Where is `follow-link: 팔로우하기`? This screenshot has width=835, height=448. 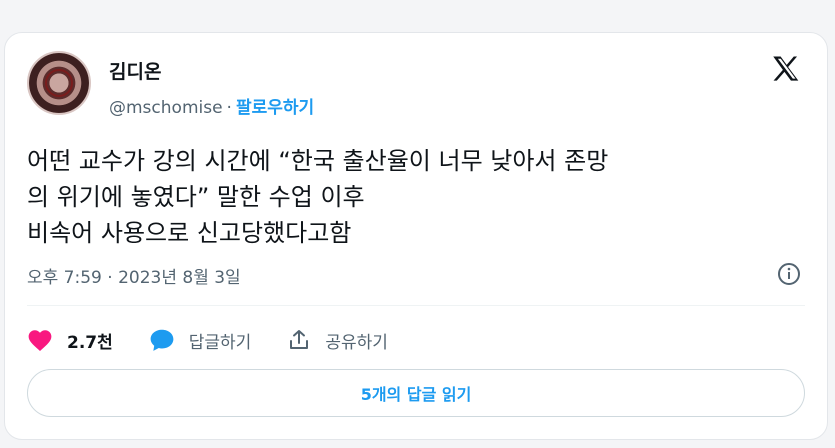 follow-link: 팔로우하기 is located at coordinates (275, 108).